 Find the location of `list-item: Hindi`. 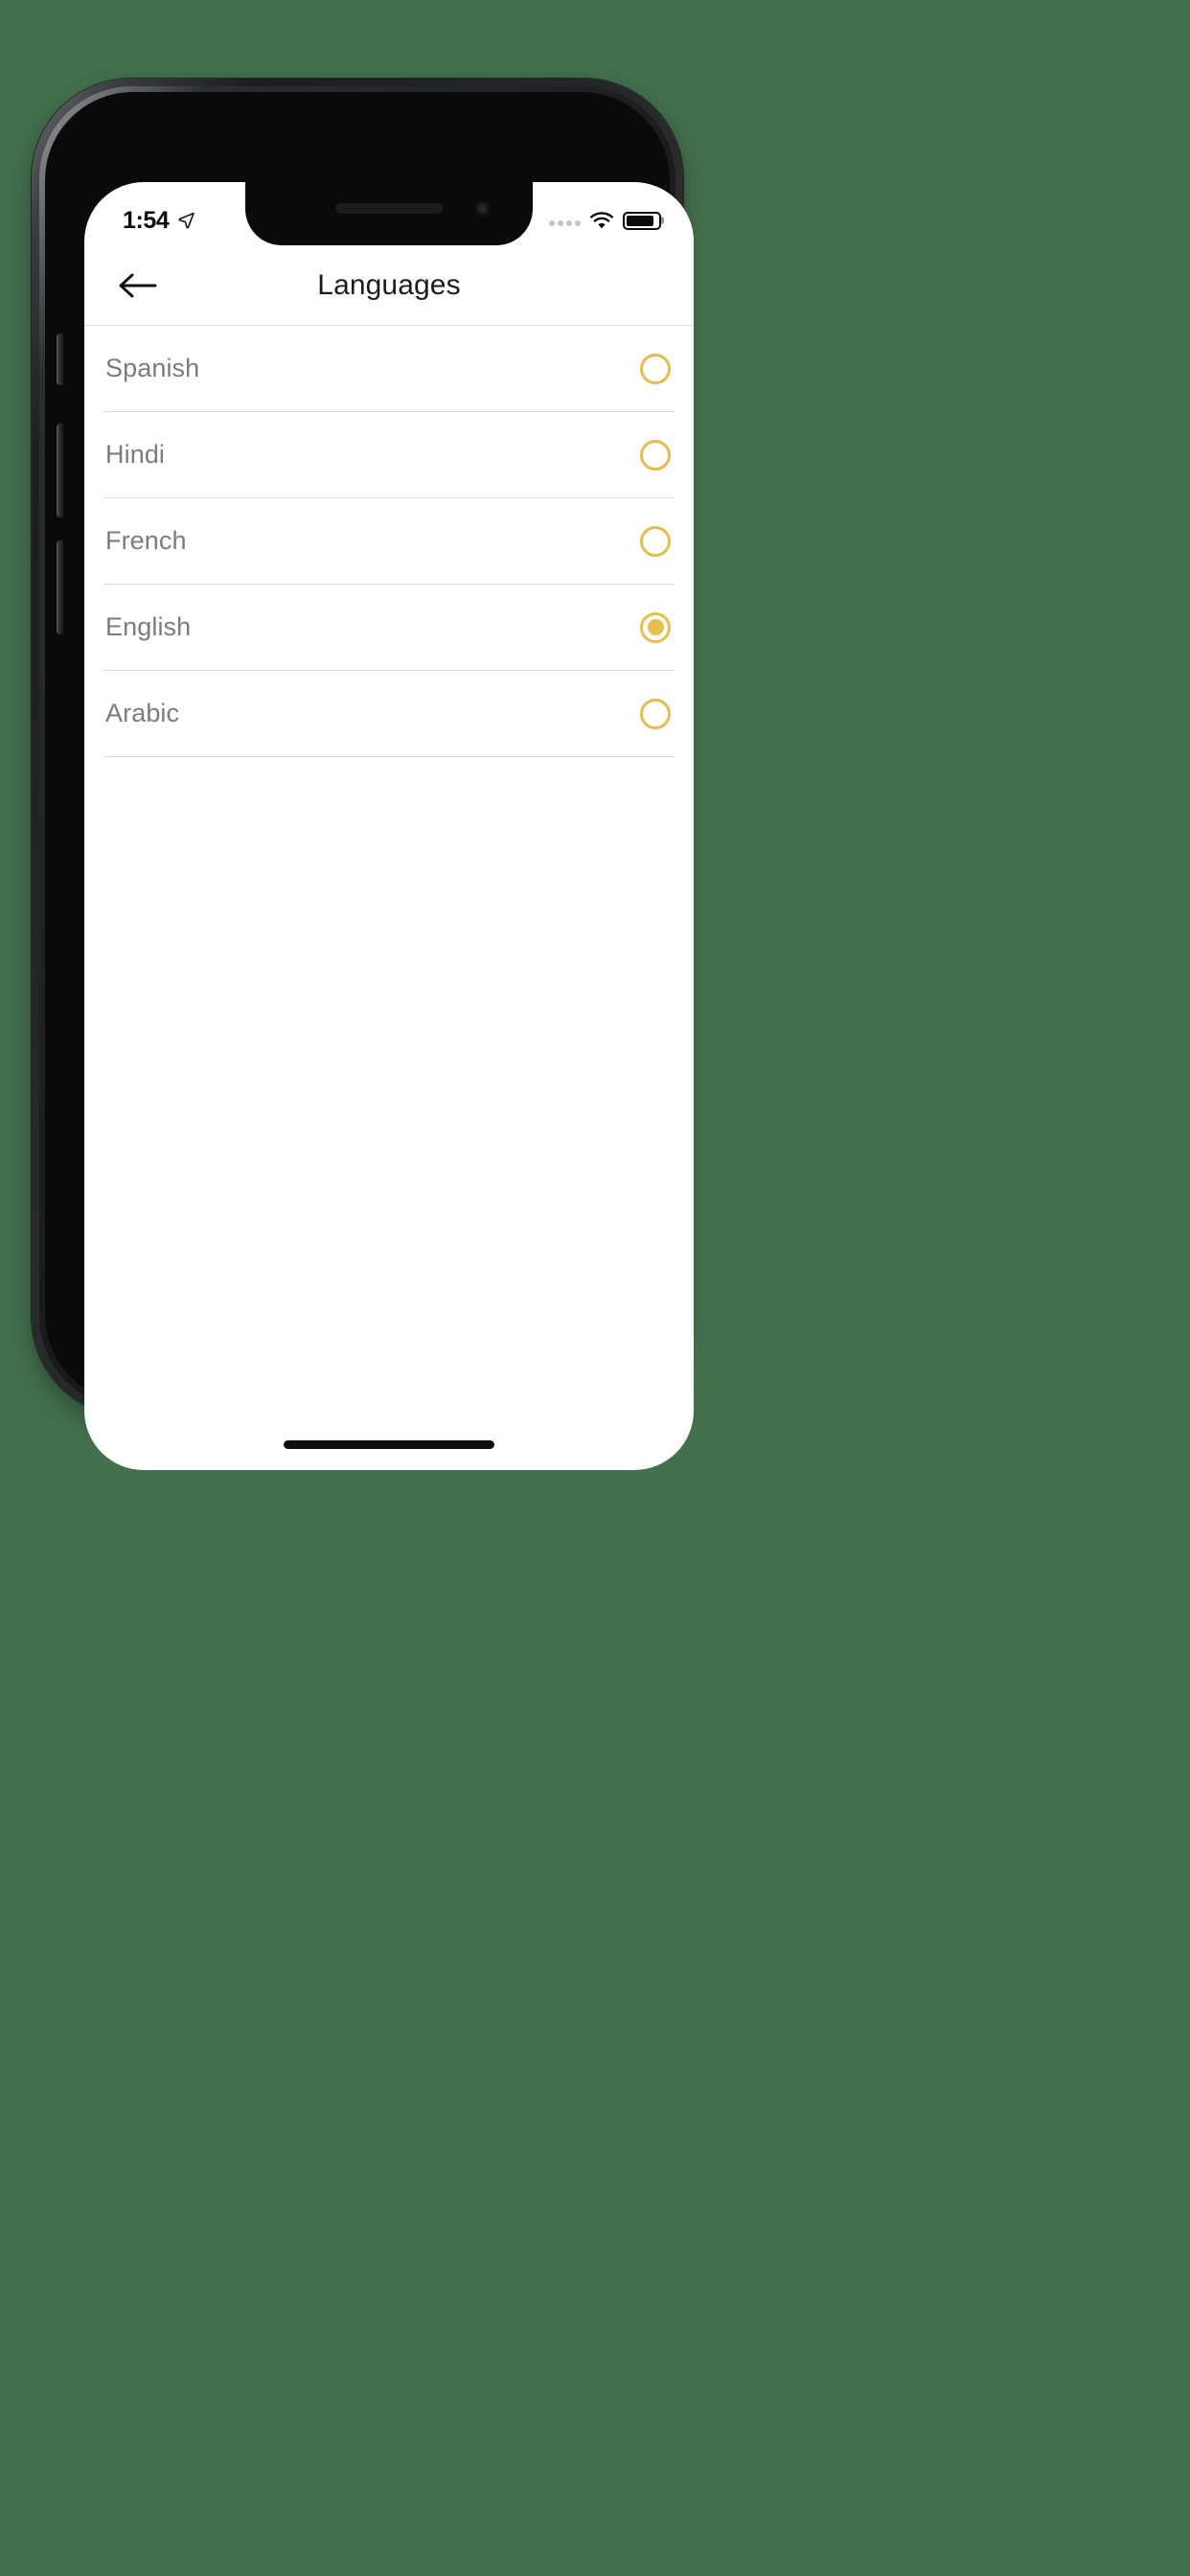

list-item: Hindi is located at coordinates (389, 455).